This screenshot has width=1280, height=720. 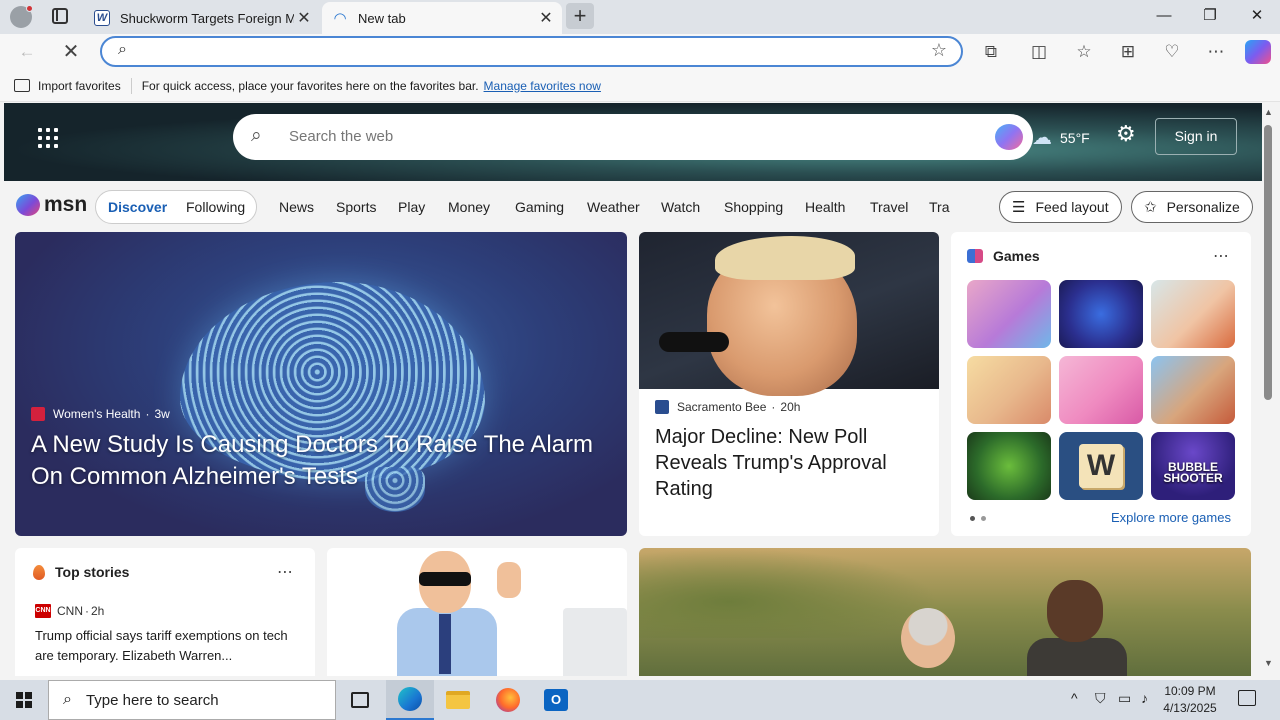 What do you see at coordinates (1196, 136) in the screenshot?
I see `sign-in-button: Sign in` at bounding box center [1196, 136].